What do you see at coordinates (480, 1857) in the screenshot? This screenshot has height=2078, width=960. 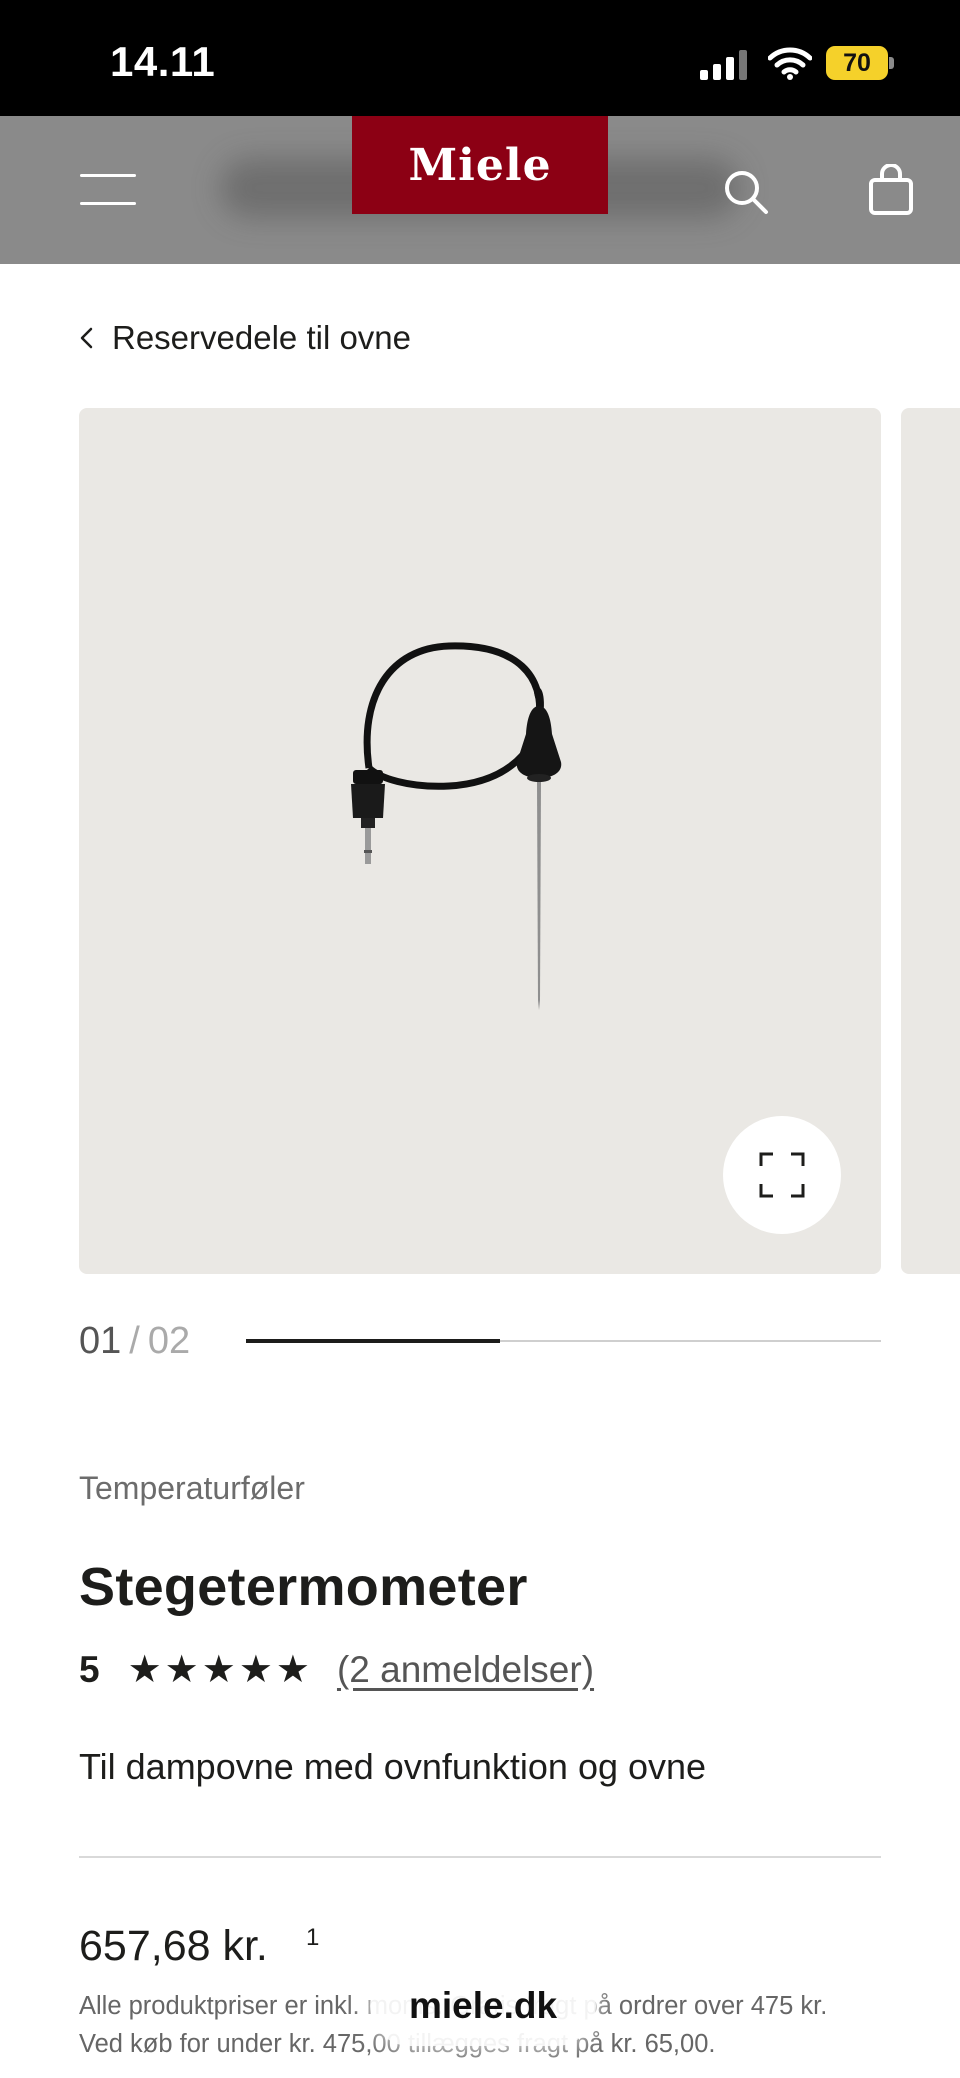 I see `divider` at bounding box center [480, 1857].